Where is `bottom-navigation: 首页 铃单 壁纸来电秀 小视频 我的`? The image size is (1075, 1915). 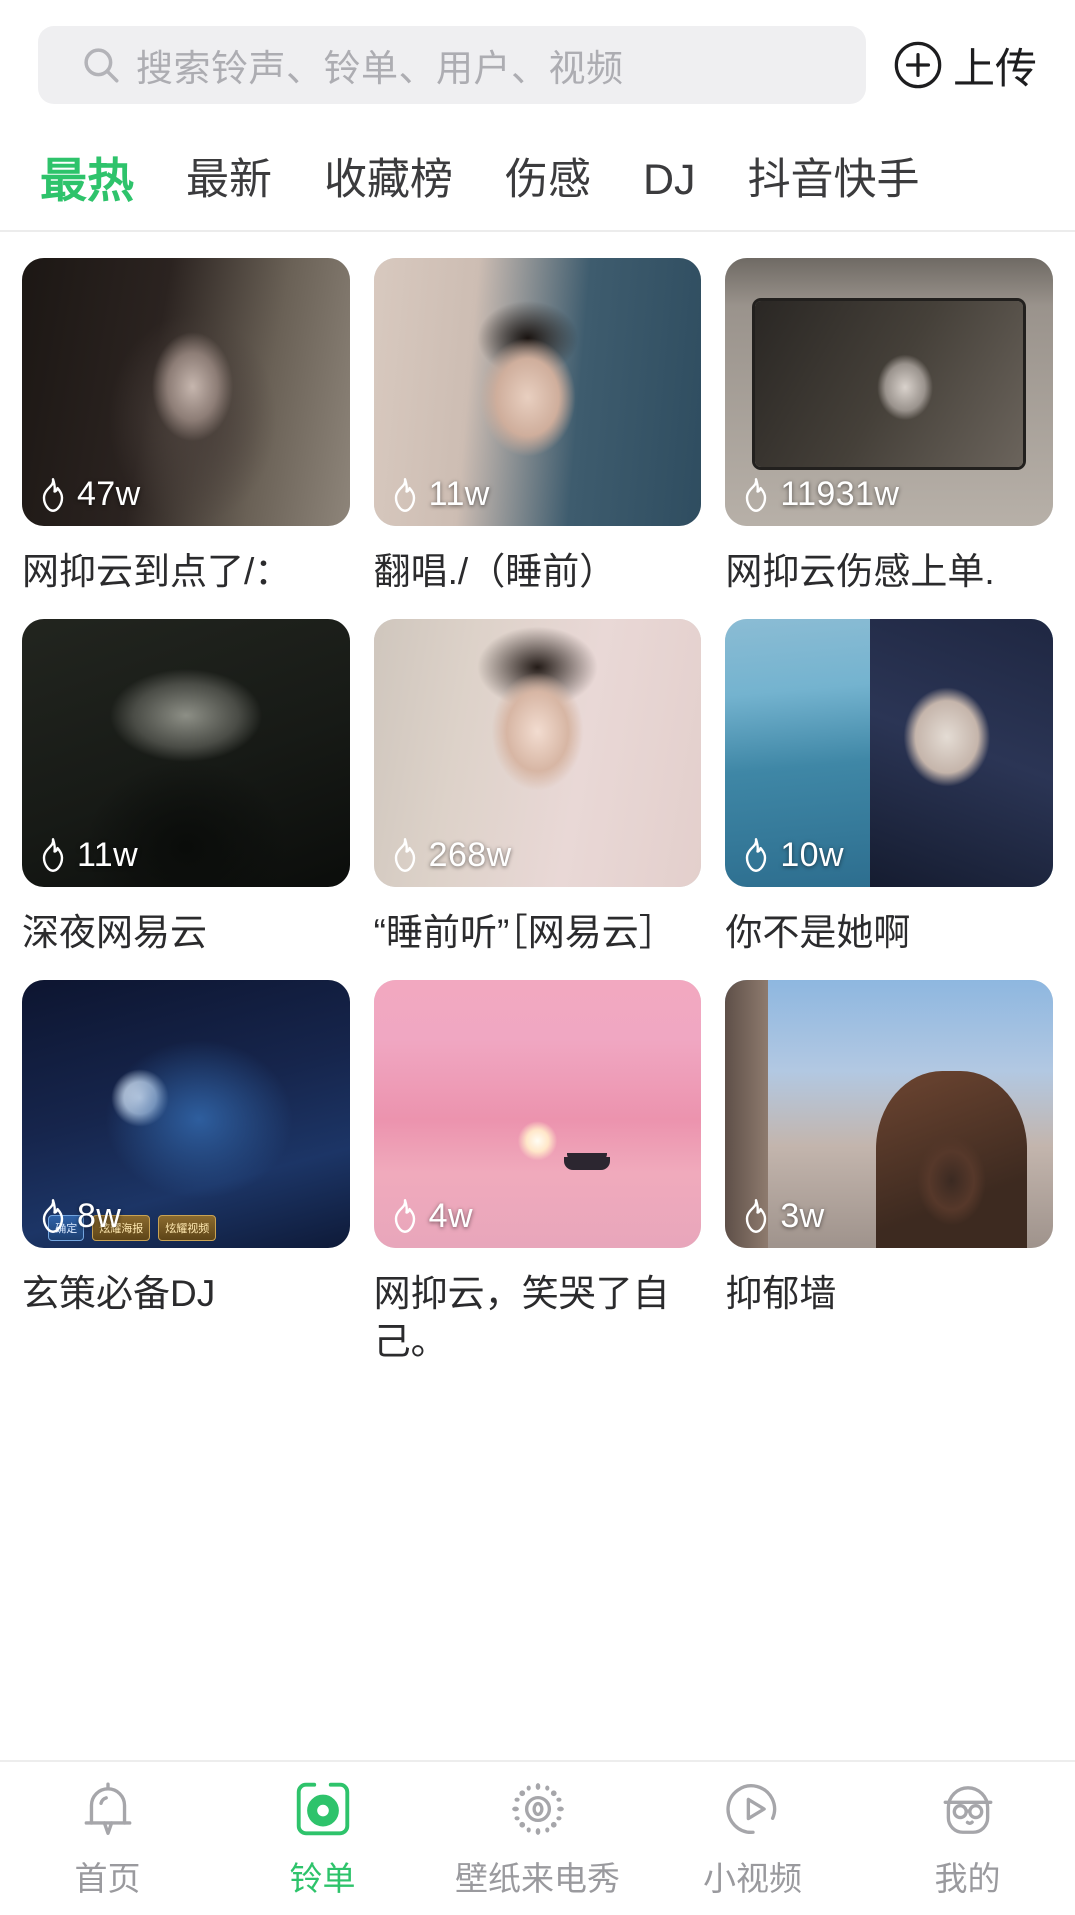
bottom-navigation: 首页 铃单 壁纸来电秀 小视频 我的 is located at coordinates (537, 1837).